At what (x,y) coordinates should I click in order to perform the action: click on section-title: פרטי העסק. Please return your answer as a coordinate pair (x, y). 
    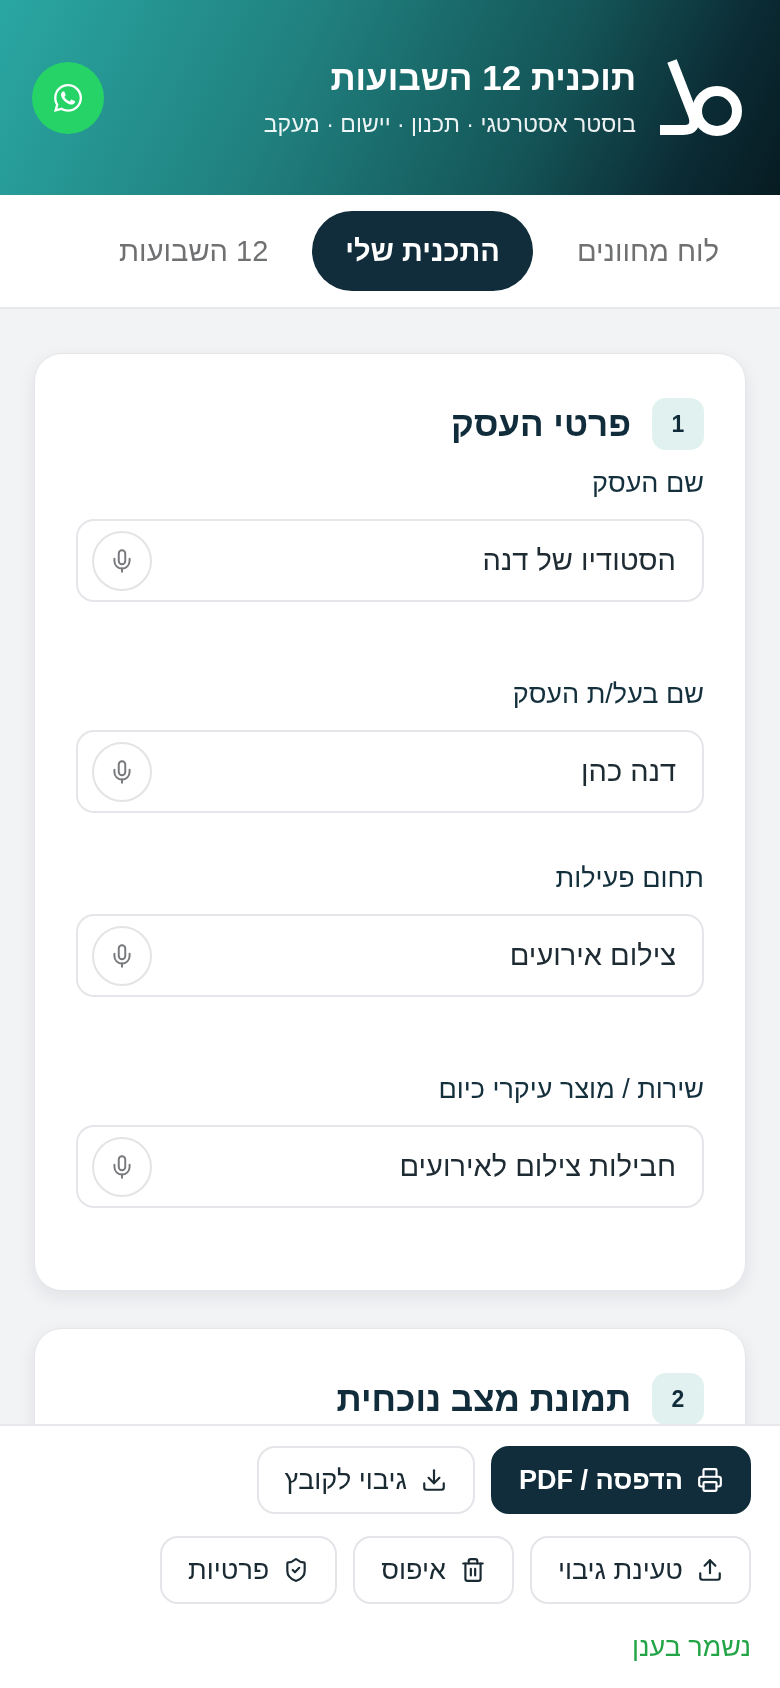
    Looking at the image, I should click on (541, 424).